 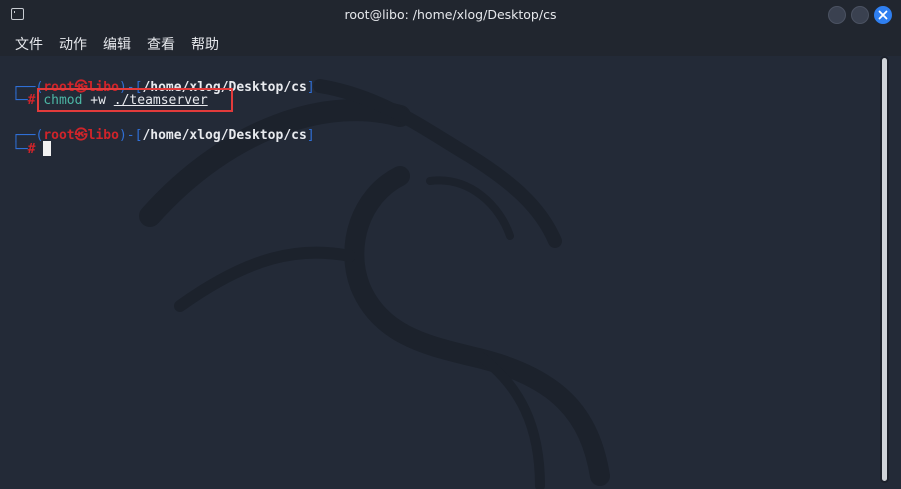 I want to click on highlight-box, so click(x=135, y=100).